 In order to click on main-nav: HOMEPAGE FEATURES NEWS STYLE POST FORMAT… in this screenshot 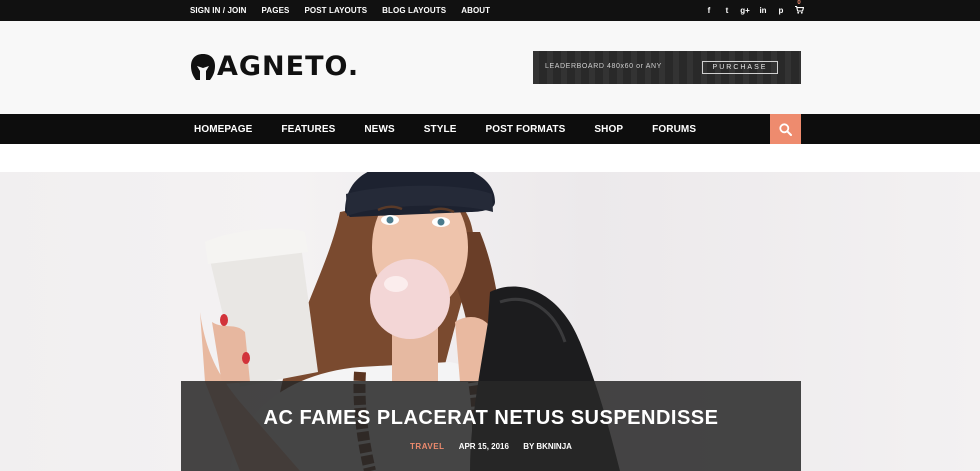, I will do `click(490, 129)`.